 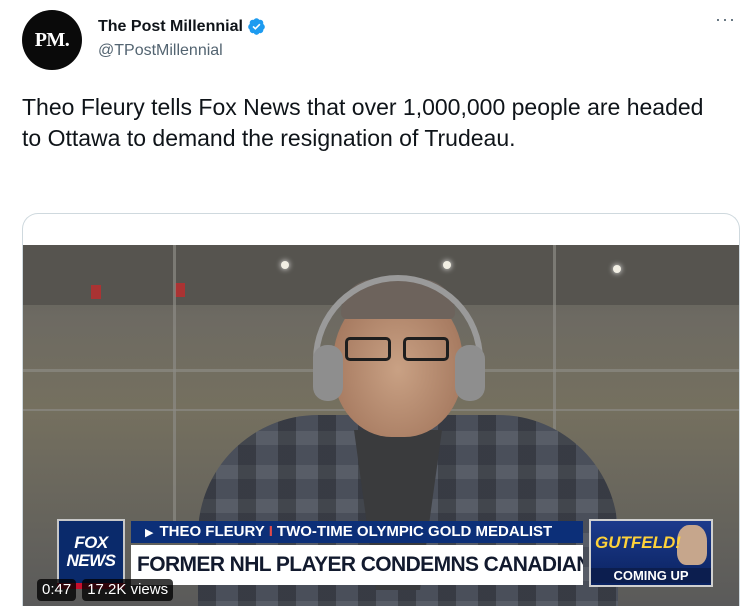 I want to click on handle: @TPostMillennial, so click(x=160, y=51).